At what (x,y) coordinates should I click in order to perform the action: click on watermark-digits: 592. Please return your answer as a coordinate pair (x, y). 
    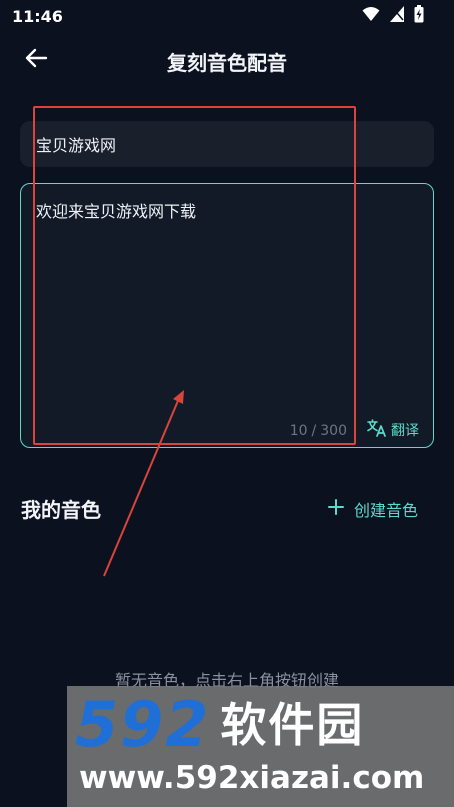
    Looking at the image, I should click on (143, 724).